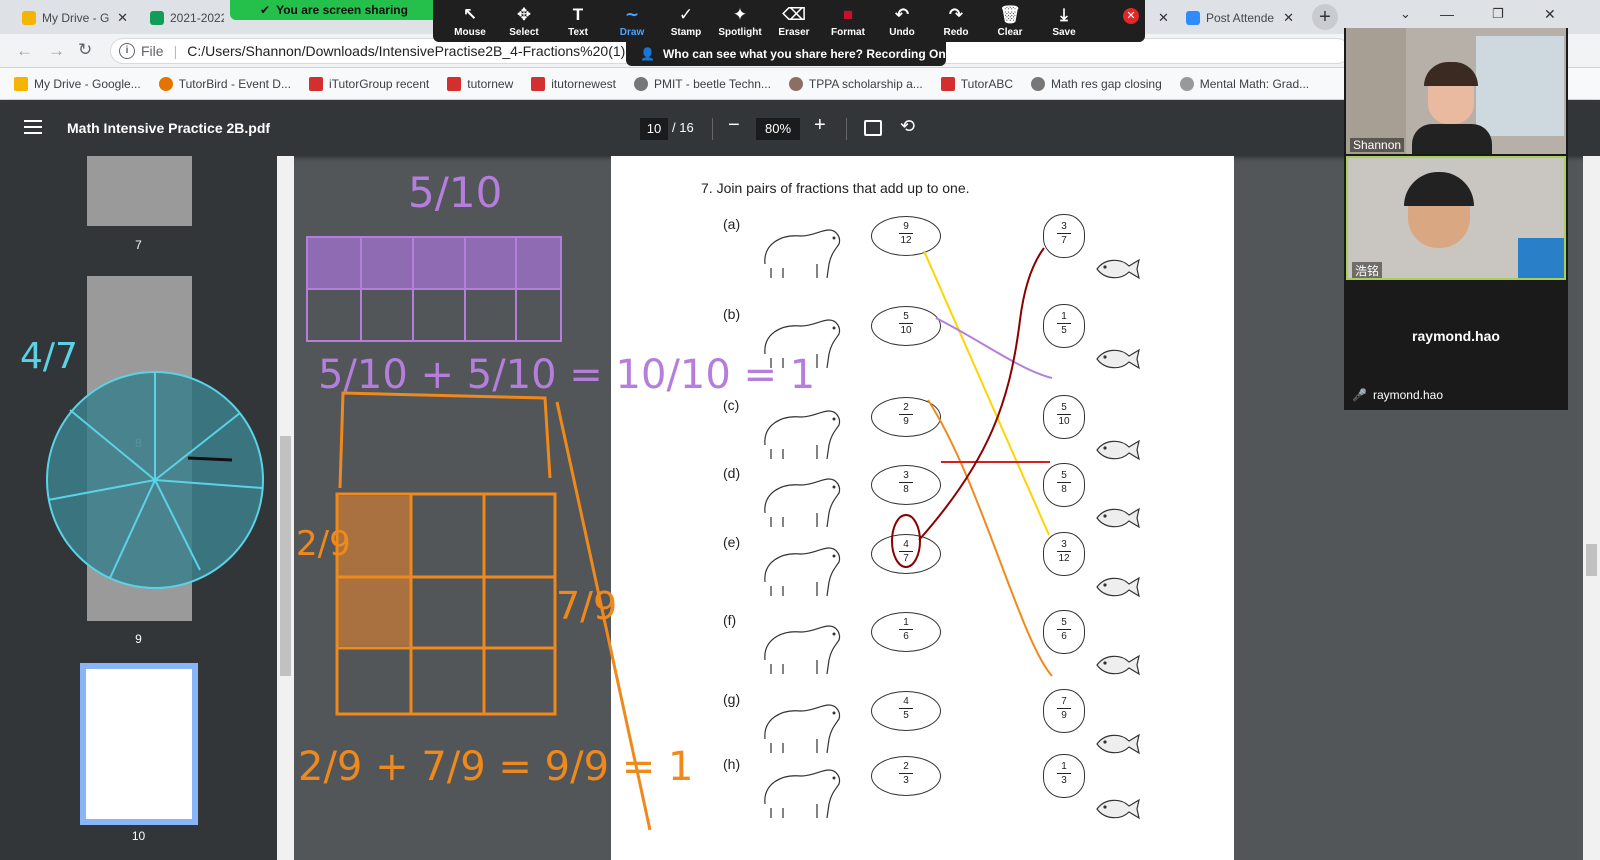  I want to click on tool-label: Select, so click(524, 32).